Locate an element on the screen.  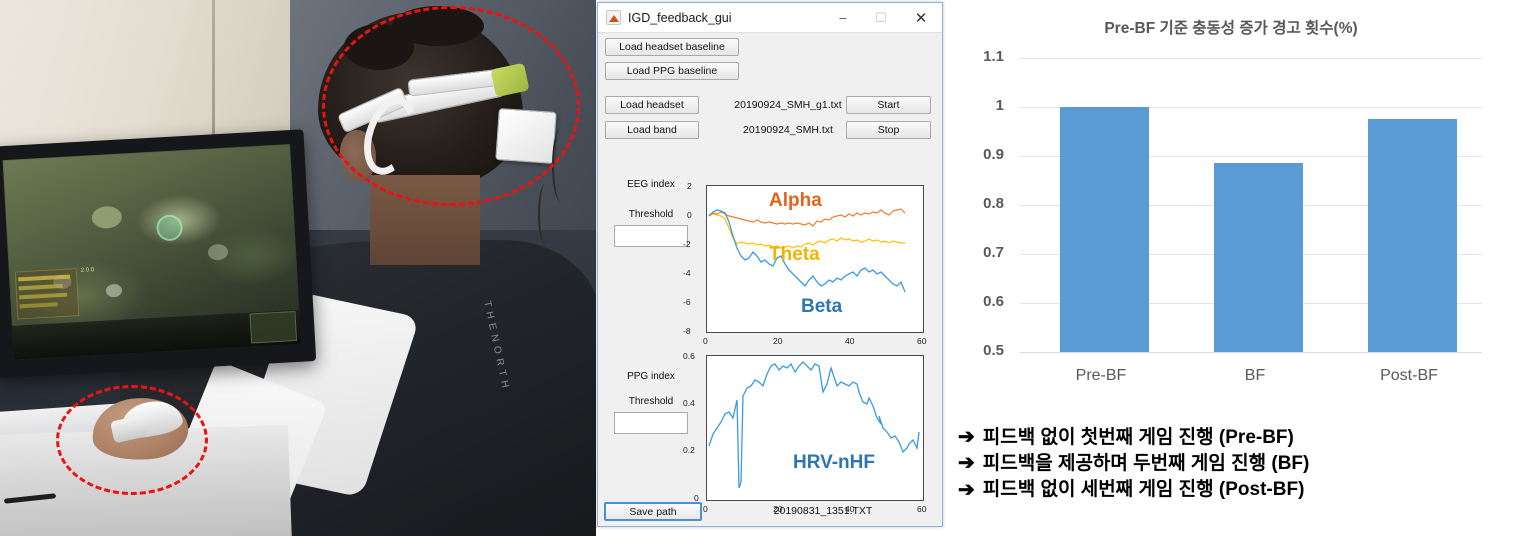
ytick-label: 0.7 is located at coordinates (993, 252).